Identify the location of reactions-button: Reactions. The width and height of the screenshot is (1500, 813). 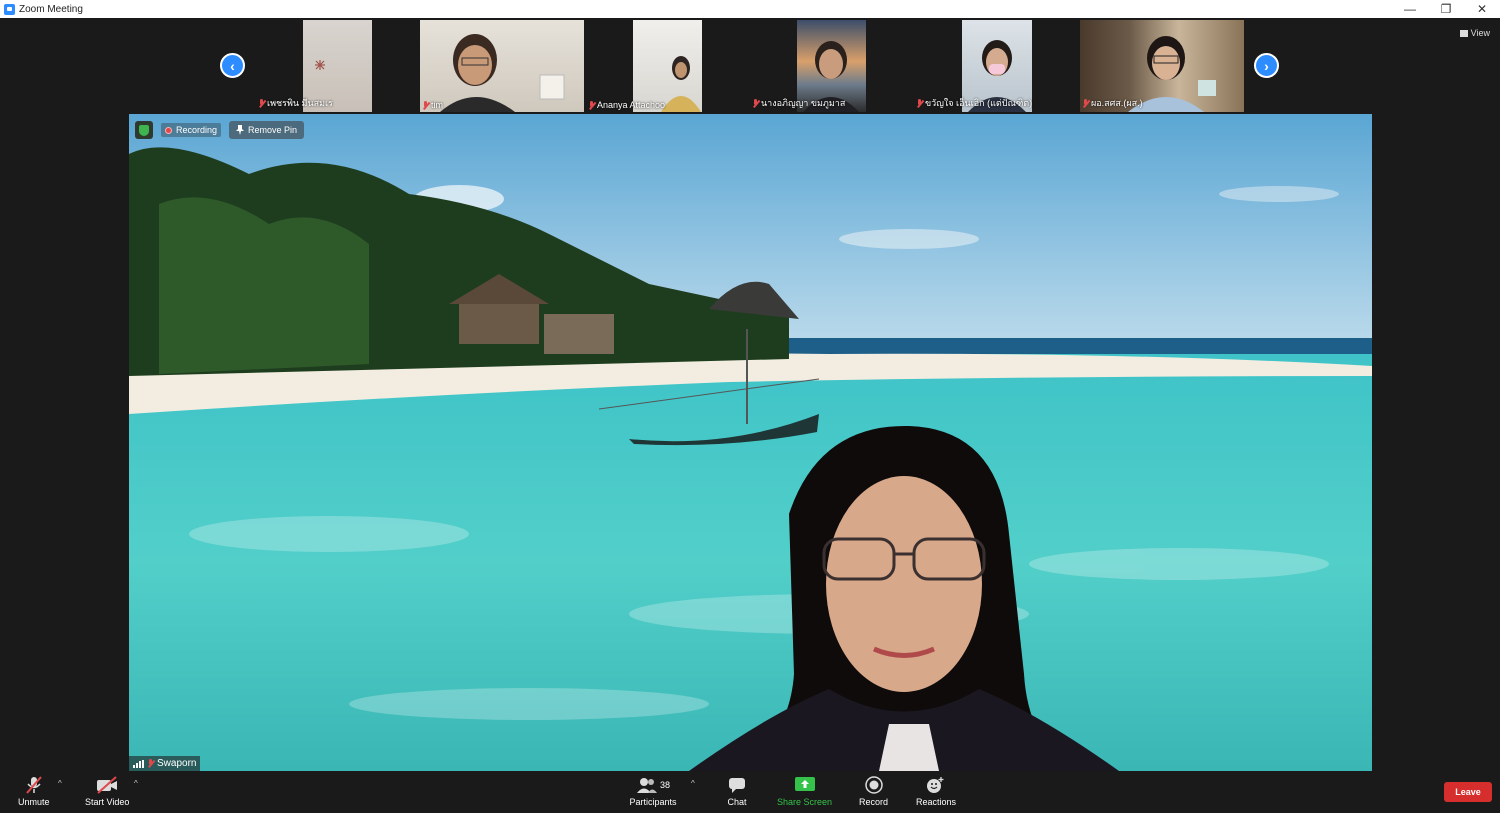
(936, 791).